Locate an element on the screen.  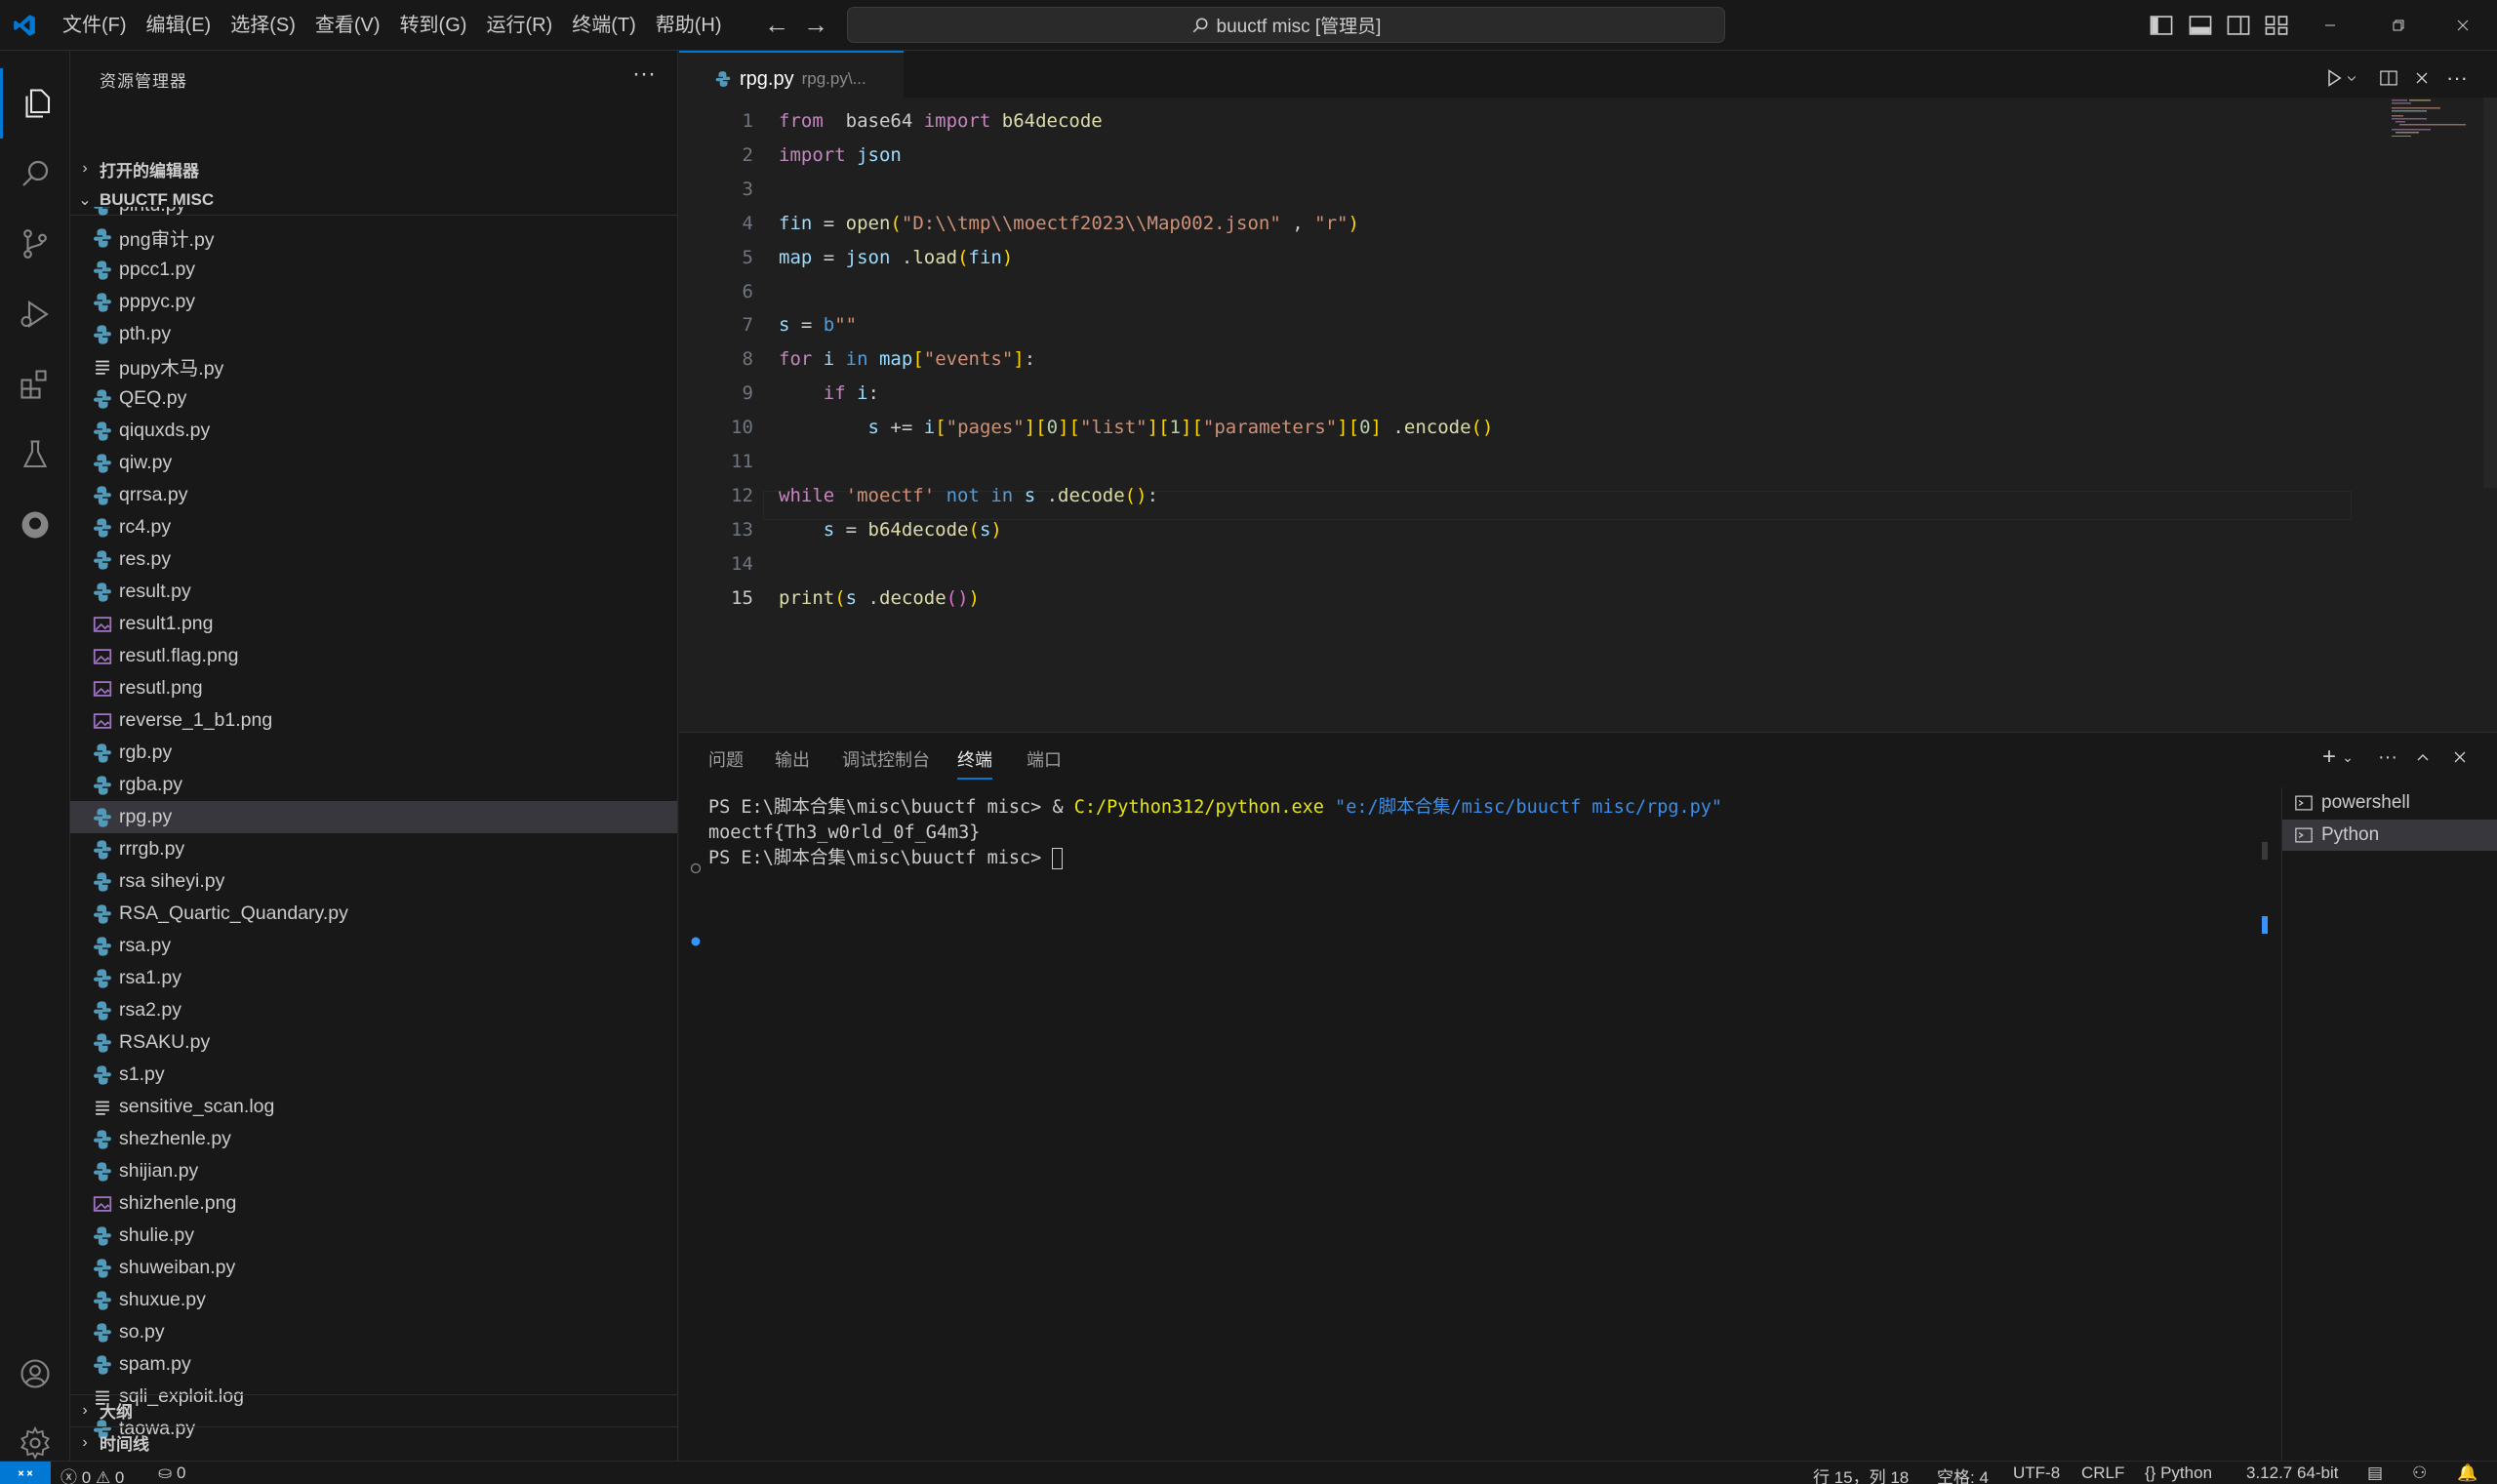
file-item: shuweiban.py is located at coordinates (374, 1268).